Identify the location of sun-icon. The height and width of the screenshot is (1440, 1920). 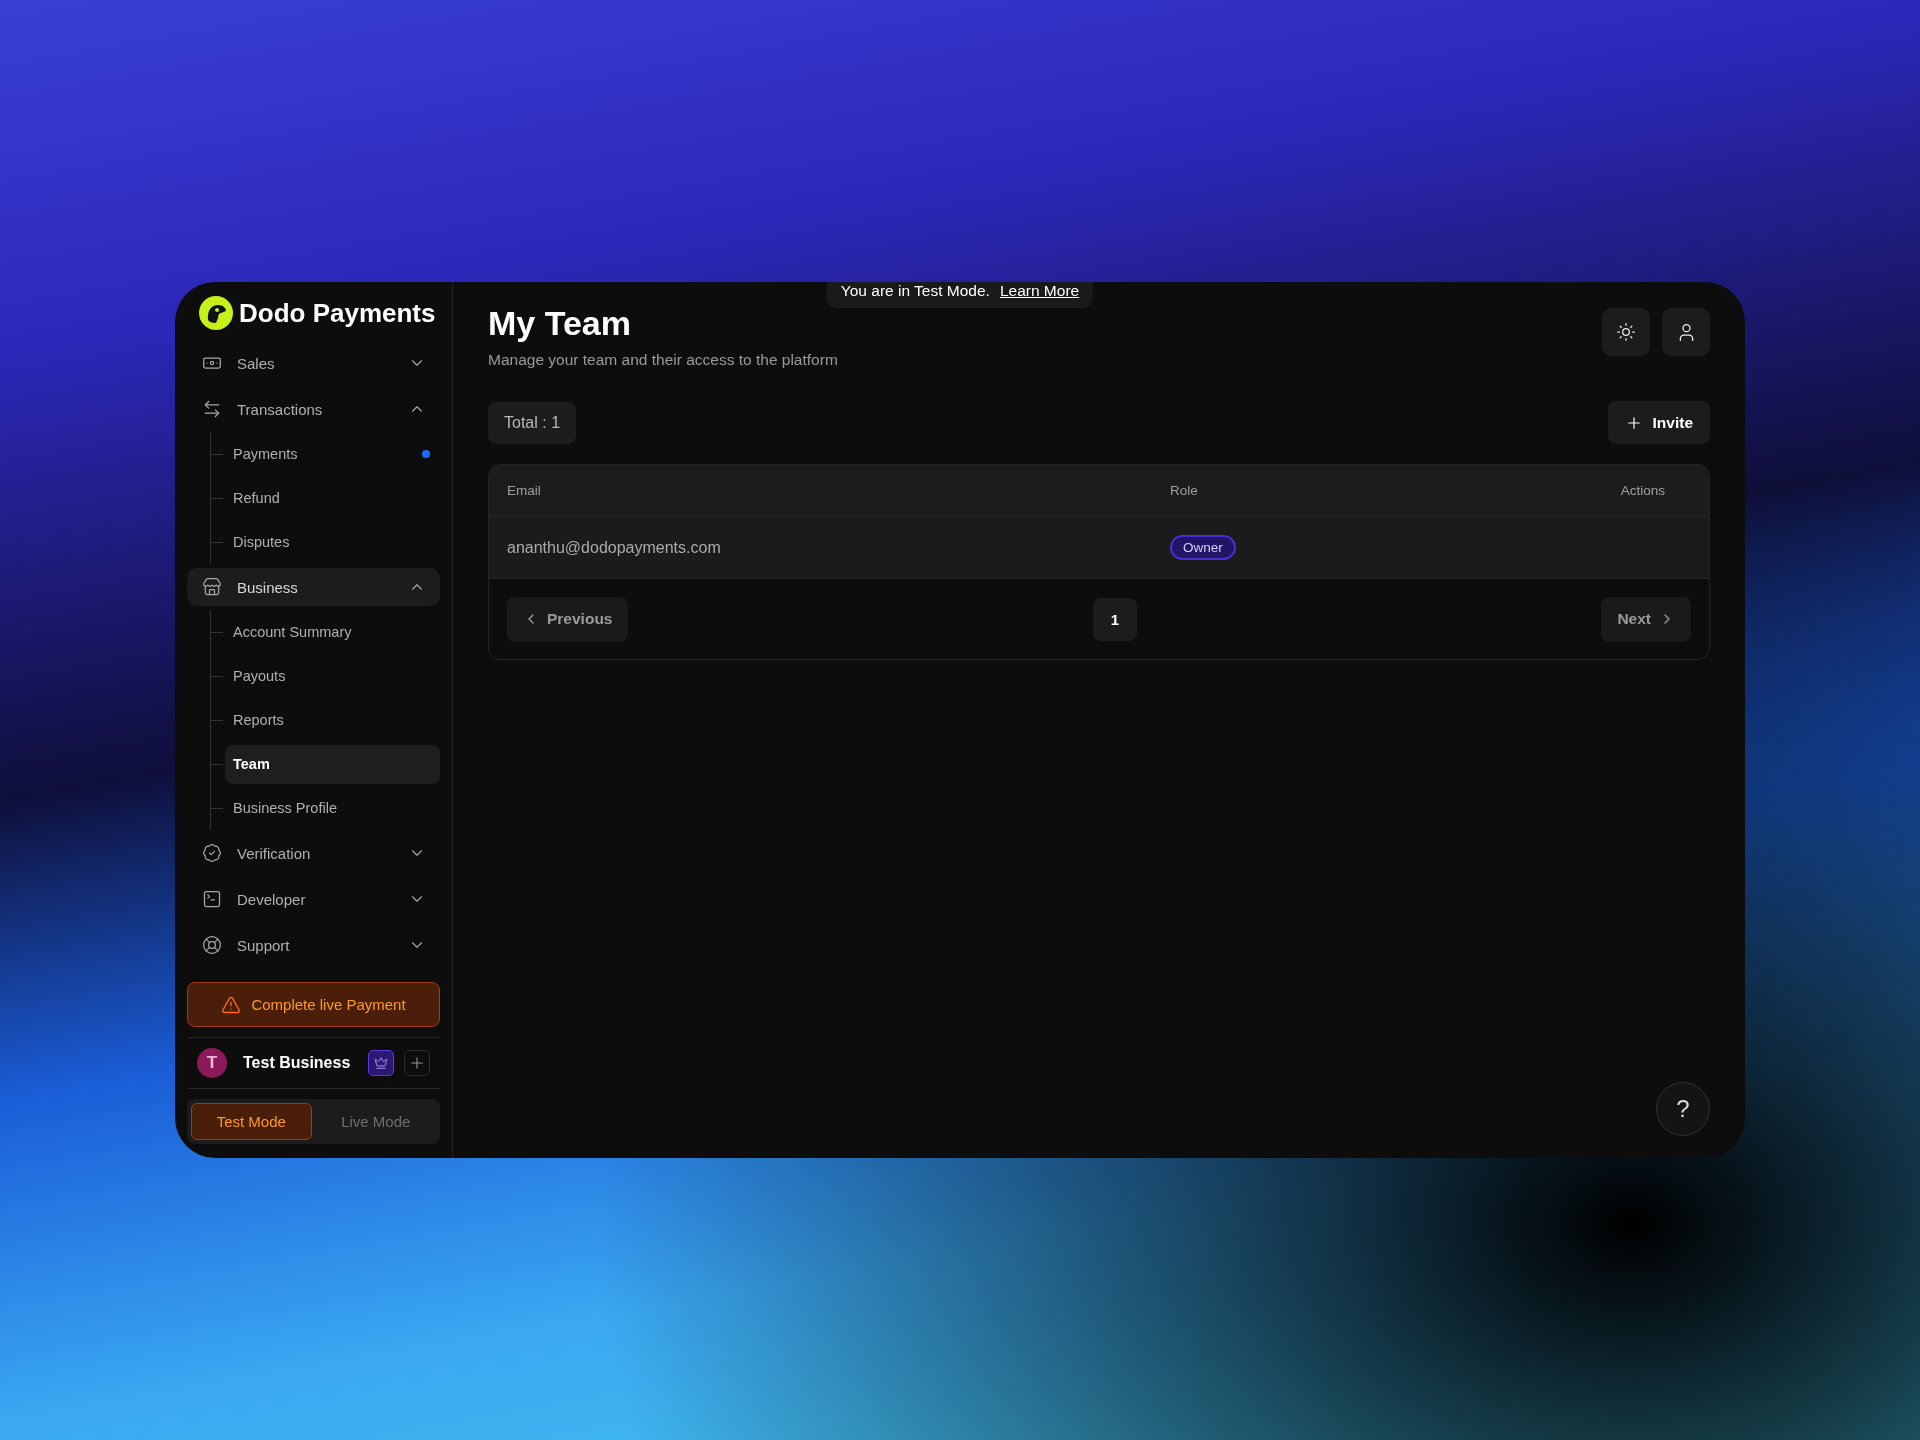
(1626, 332).